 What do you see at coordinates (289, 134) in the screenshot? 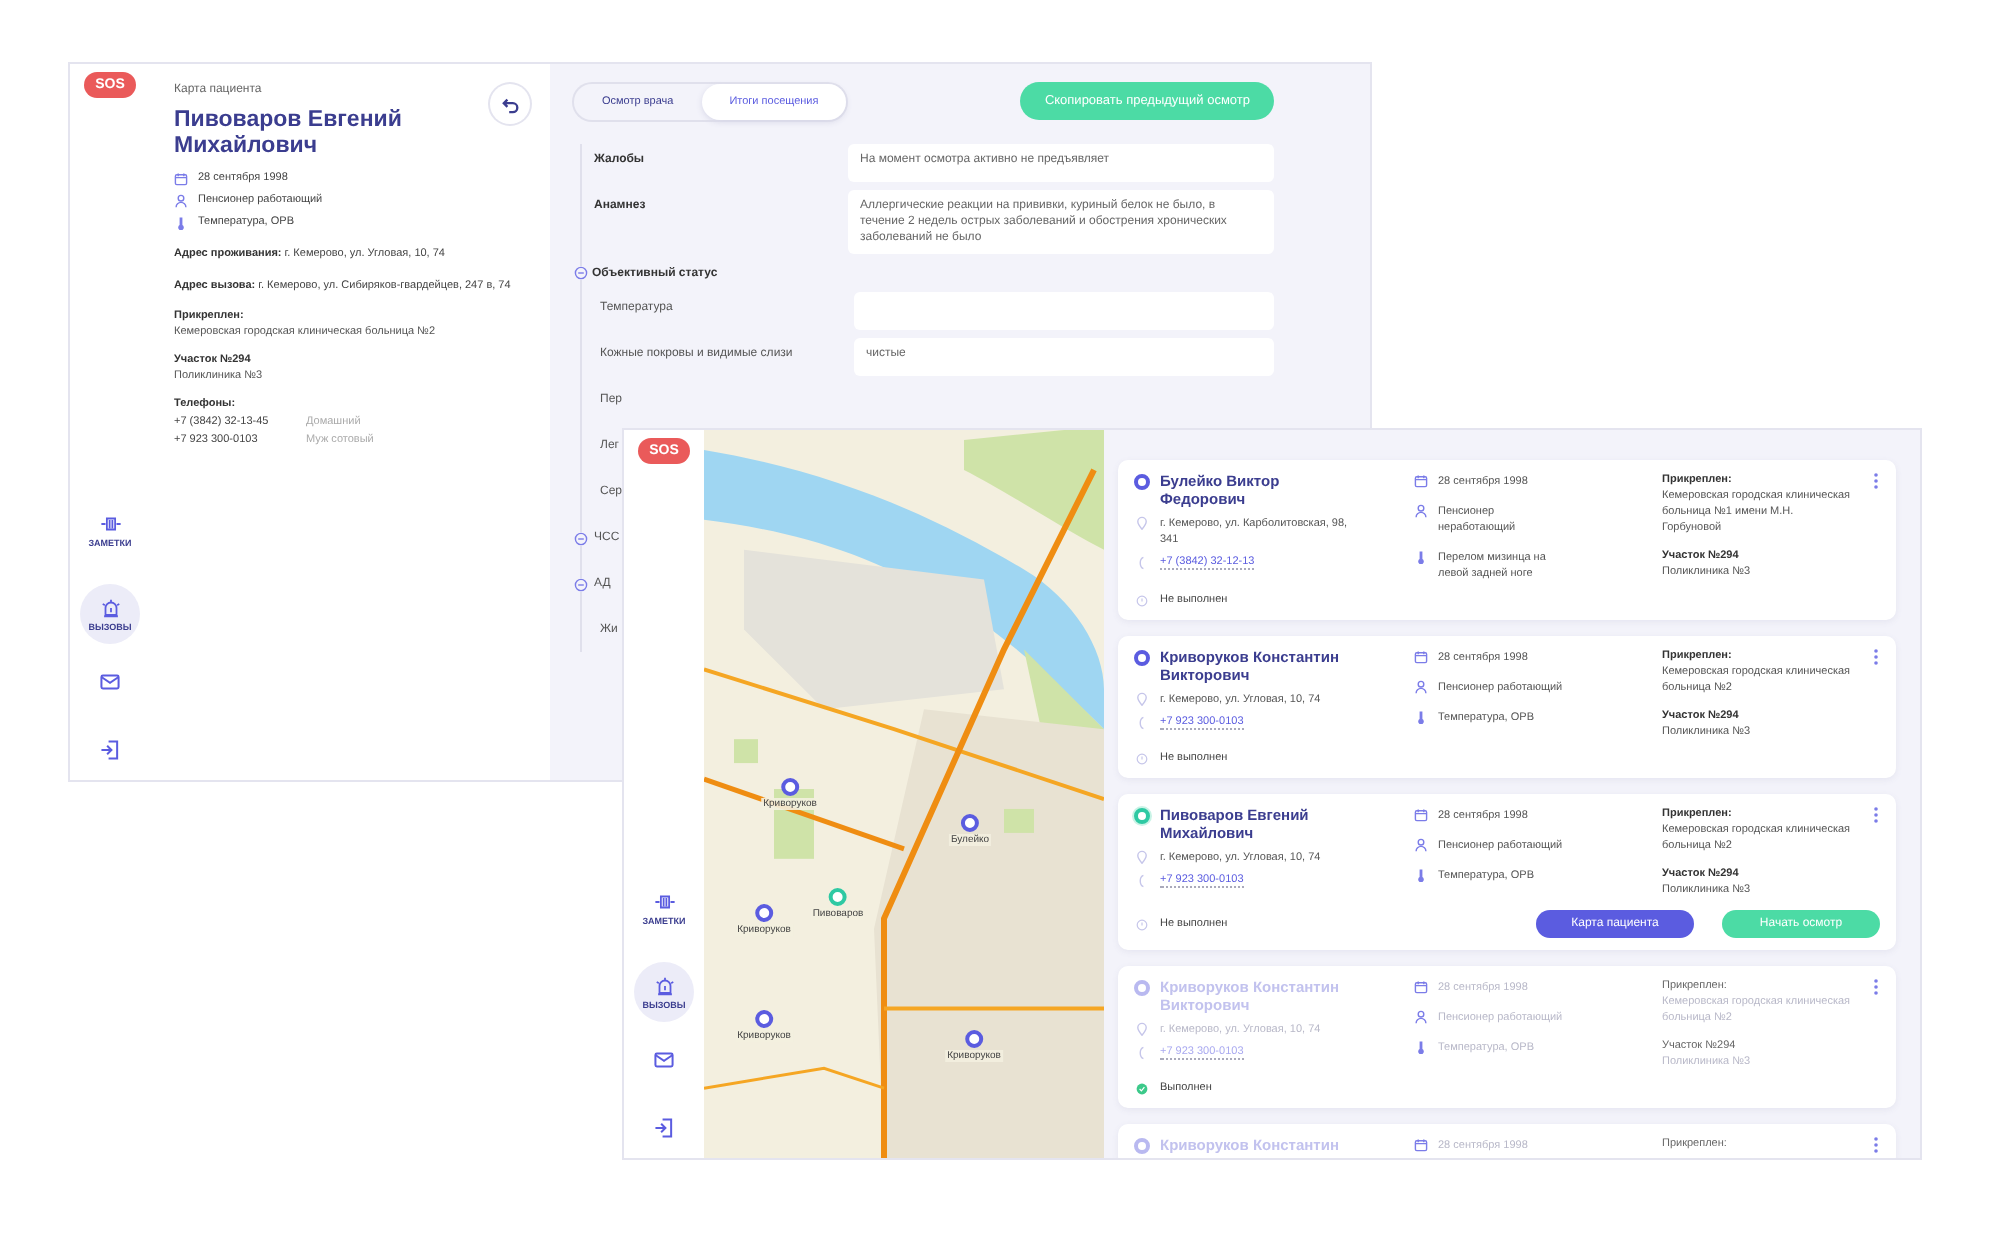
I see `patient-name: Пивоваров Евгений Михайлович` at bounding box center [289, 134].